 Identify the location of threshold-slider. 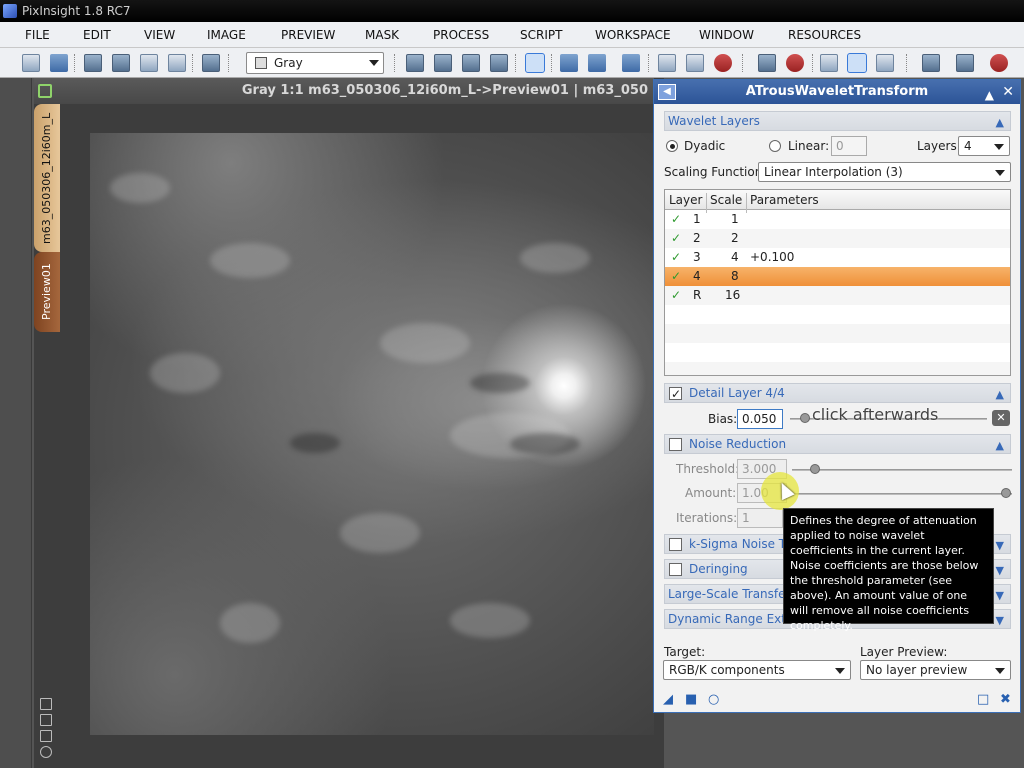
(902, 470).